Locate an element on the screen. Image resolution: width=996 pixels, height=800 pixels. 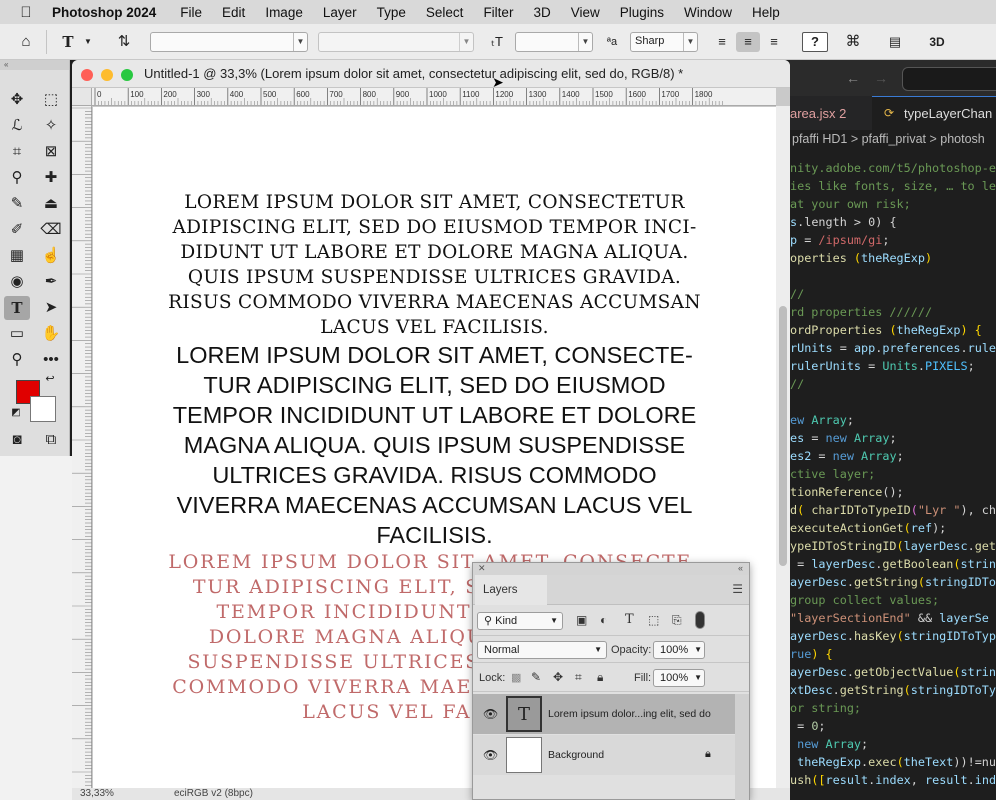
pixel-filter-icon: ▣ is located at coordinates (581, 620).